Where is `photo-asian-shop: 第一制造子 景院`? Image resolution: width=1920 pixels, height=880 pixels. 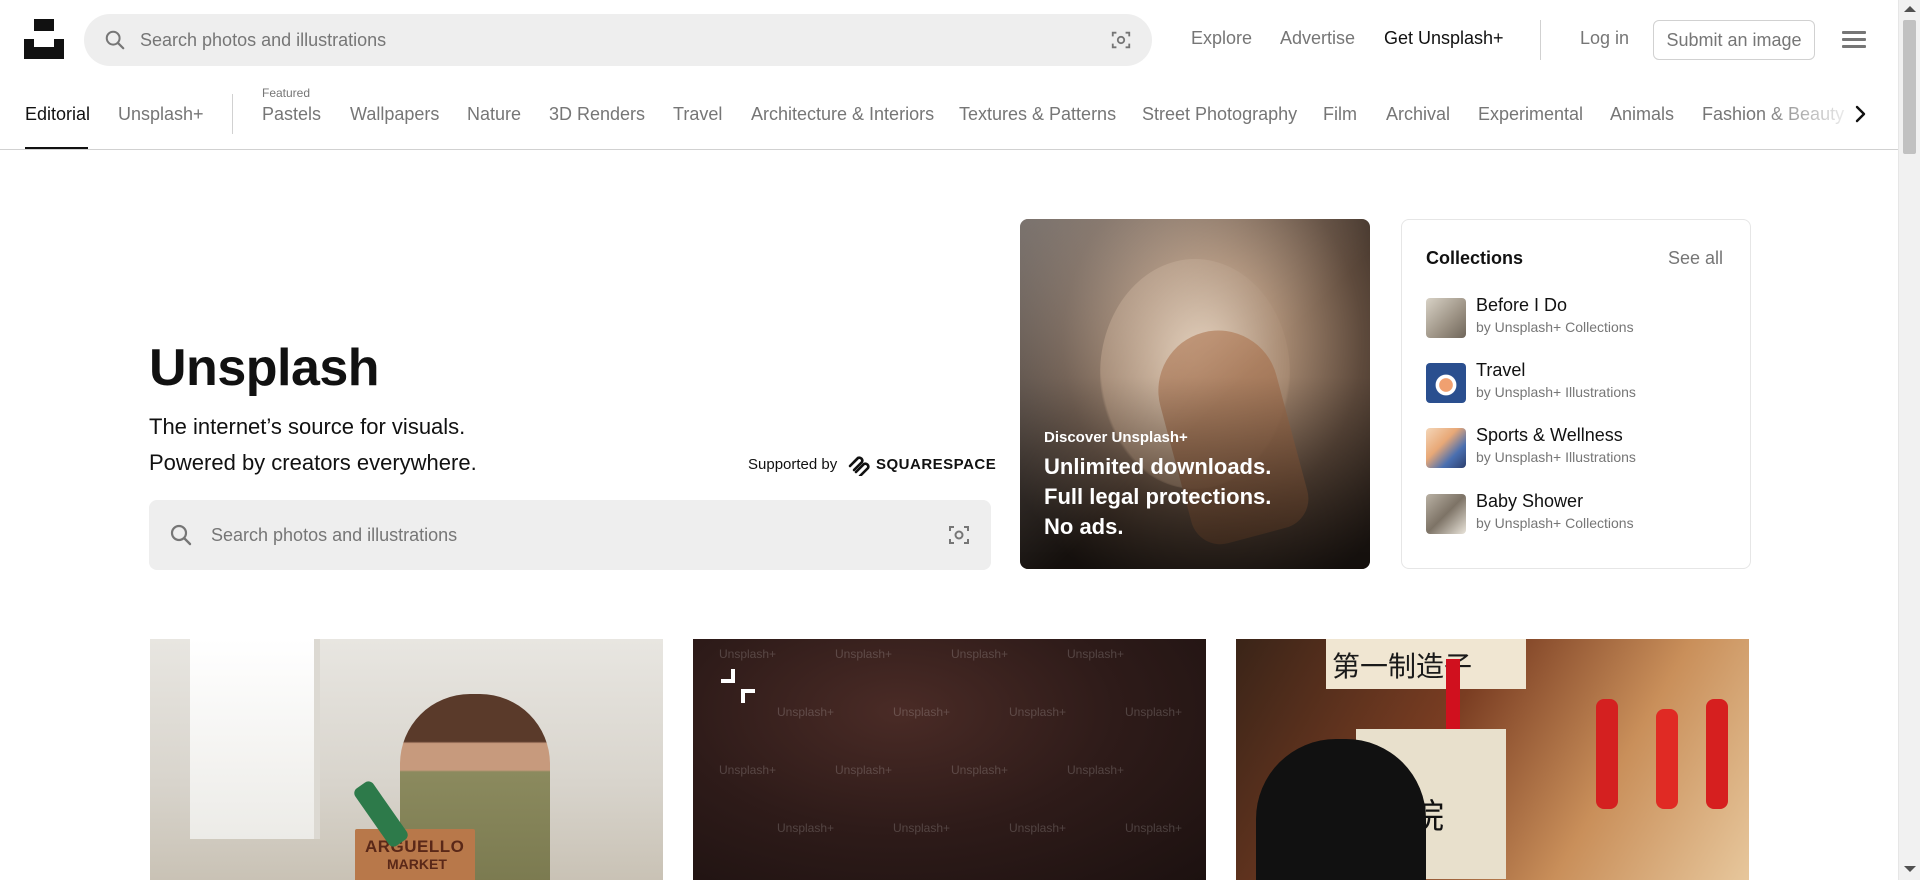 photo-asian-shop: 第一制造子 景院 is located at coordinates (1492, 759).